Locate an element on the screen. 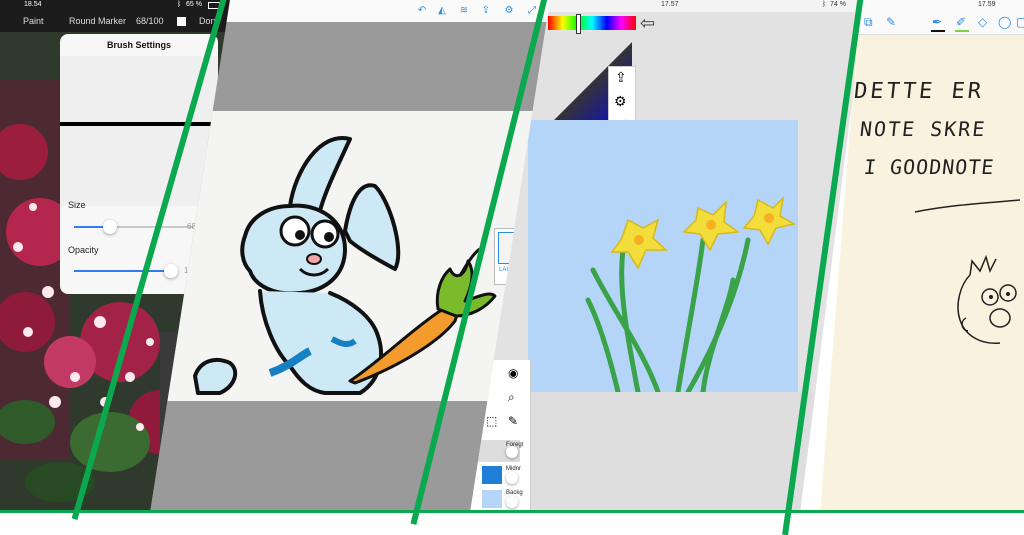 The image size is (1024, 535). highlighter-icon: ✐ is located at coordinates (961, 22).